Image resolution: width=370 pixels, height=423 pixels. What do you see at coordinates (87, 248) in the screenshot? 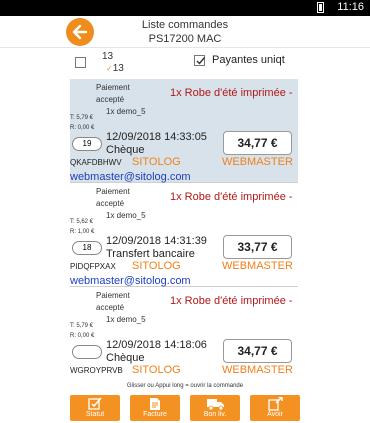
I see `order-number-badge: 18` at bounding box center [87, 248].